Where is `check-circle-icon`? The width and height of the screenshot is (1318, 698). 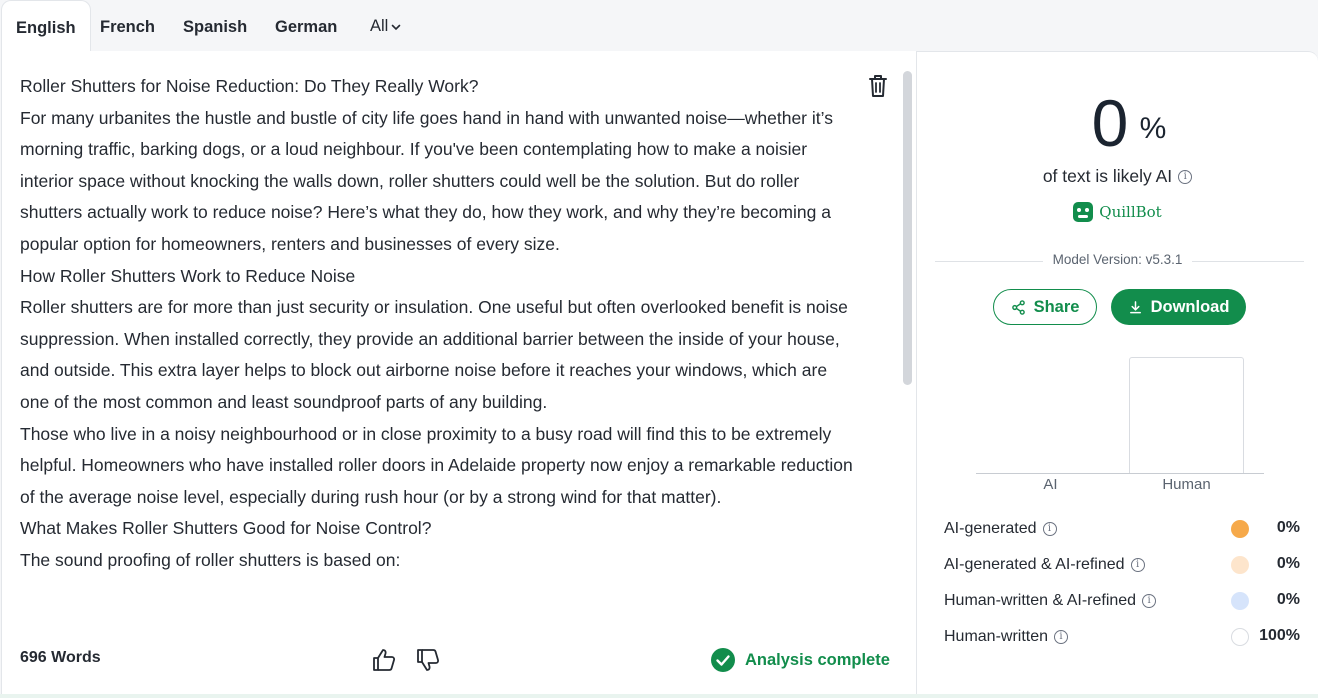
check-circle-icon is located at coordinates (723, 660).